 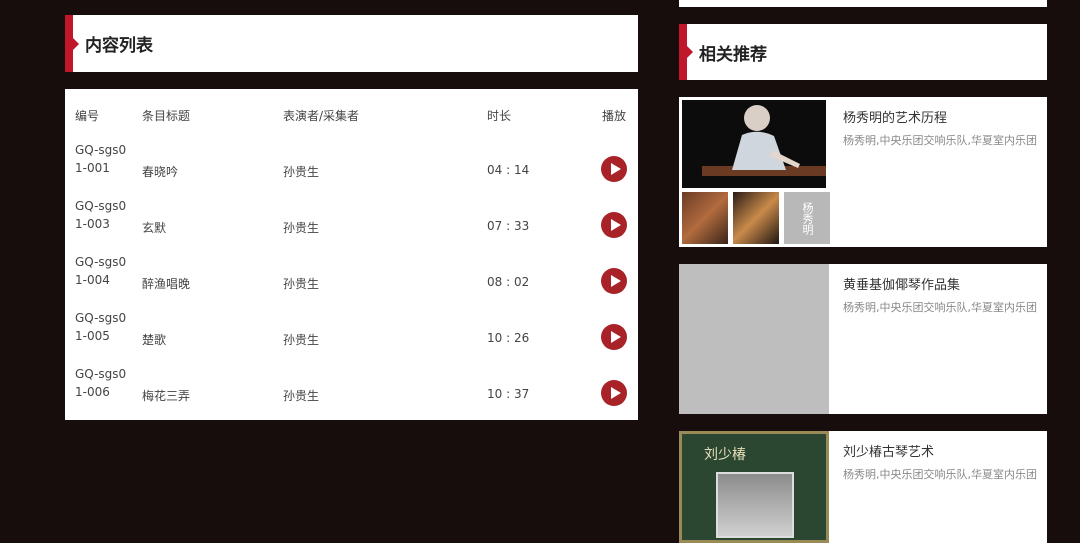 What do you see at coordinates (101, 215) in the screenshot?
I see `row-id: GQ-sgs01-003` at bounding box center [101, 215].